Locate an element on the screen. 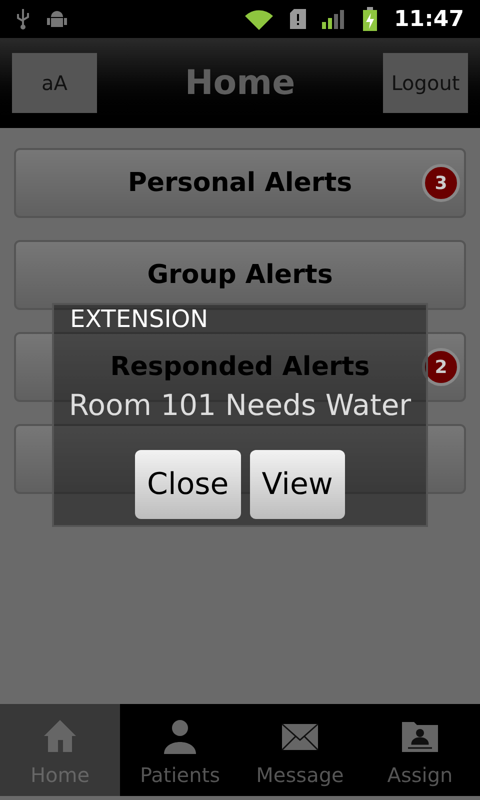 This screenshot has width=480, height=800. sd-card-icon is located at coordinates (298, 19).